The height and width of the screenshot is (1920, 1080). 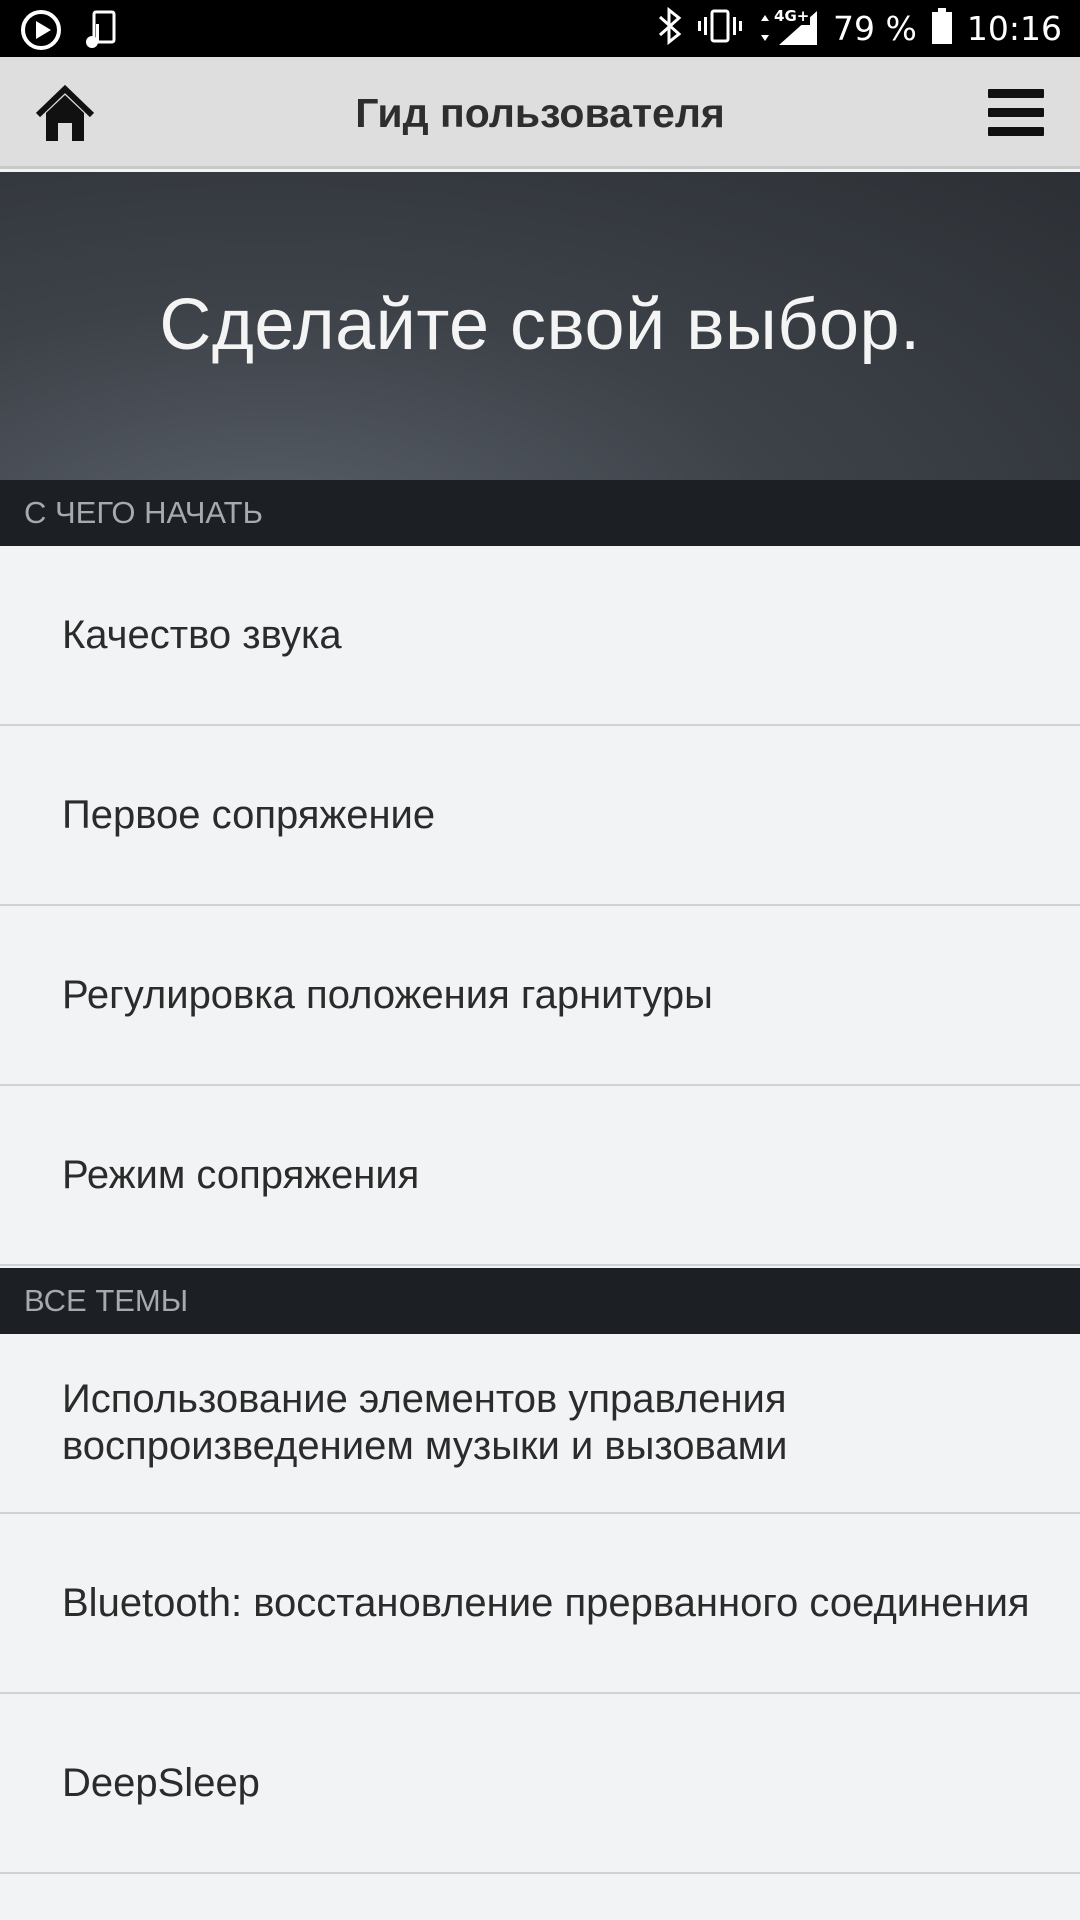 What do you see at coordinates (540, 636) in the screenshot?
I see `list-item-sound-quality: Качество звука` at bounding box center [540, 636].